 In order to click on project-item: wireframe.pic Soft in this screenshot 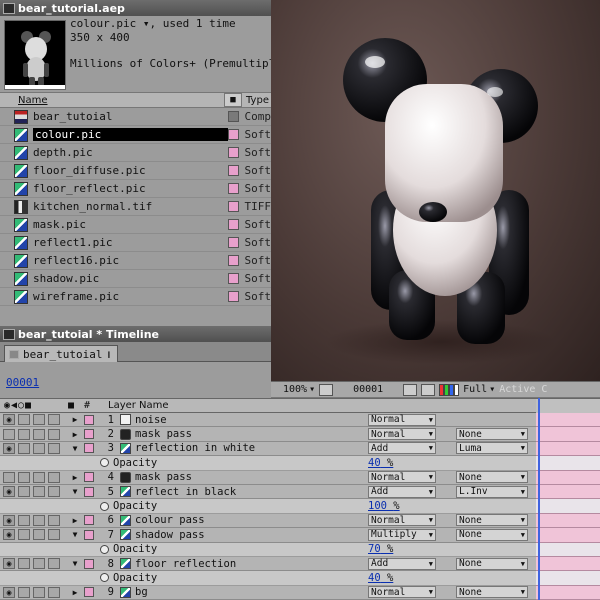, I will do `click(135, 297)`.